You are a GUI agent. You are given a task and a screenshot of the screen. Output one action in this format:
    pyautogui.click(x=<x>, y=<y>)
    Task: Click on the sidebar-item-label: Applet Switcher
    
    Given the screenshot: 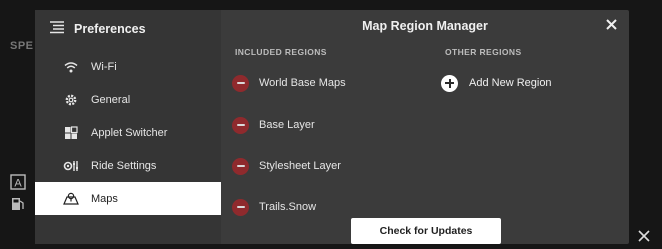 What is the action you would take?
    pyautogui.click(x=129, y=132)
    